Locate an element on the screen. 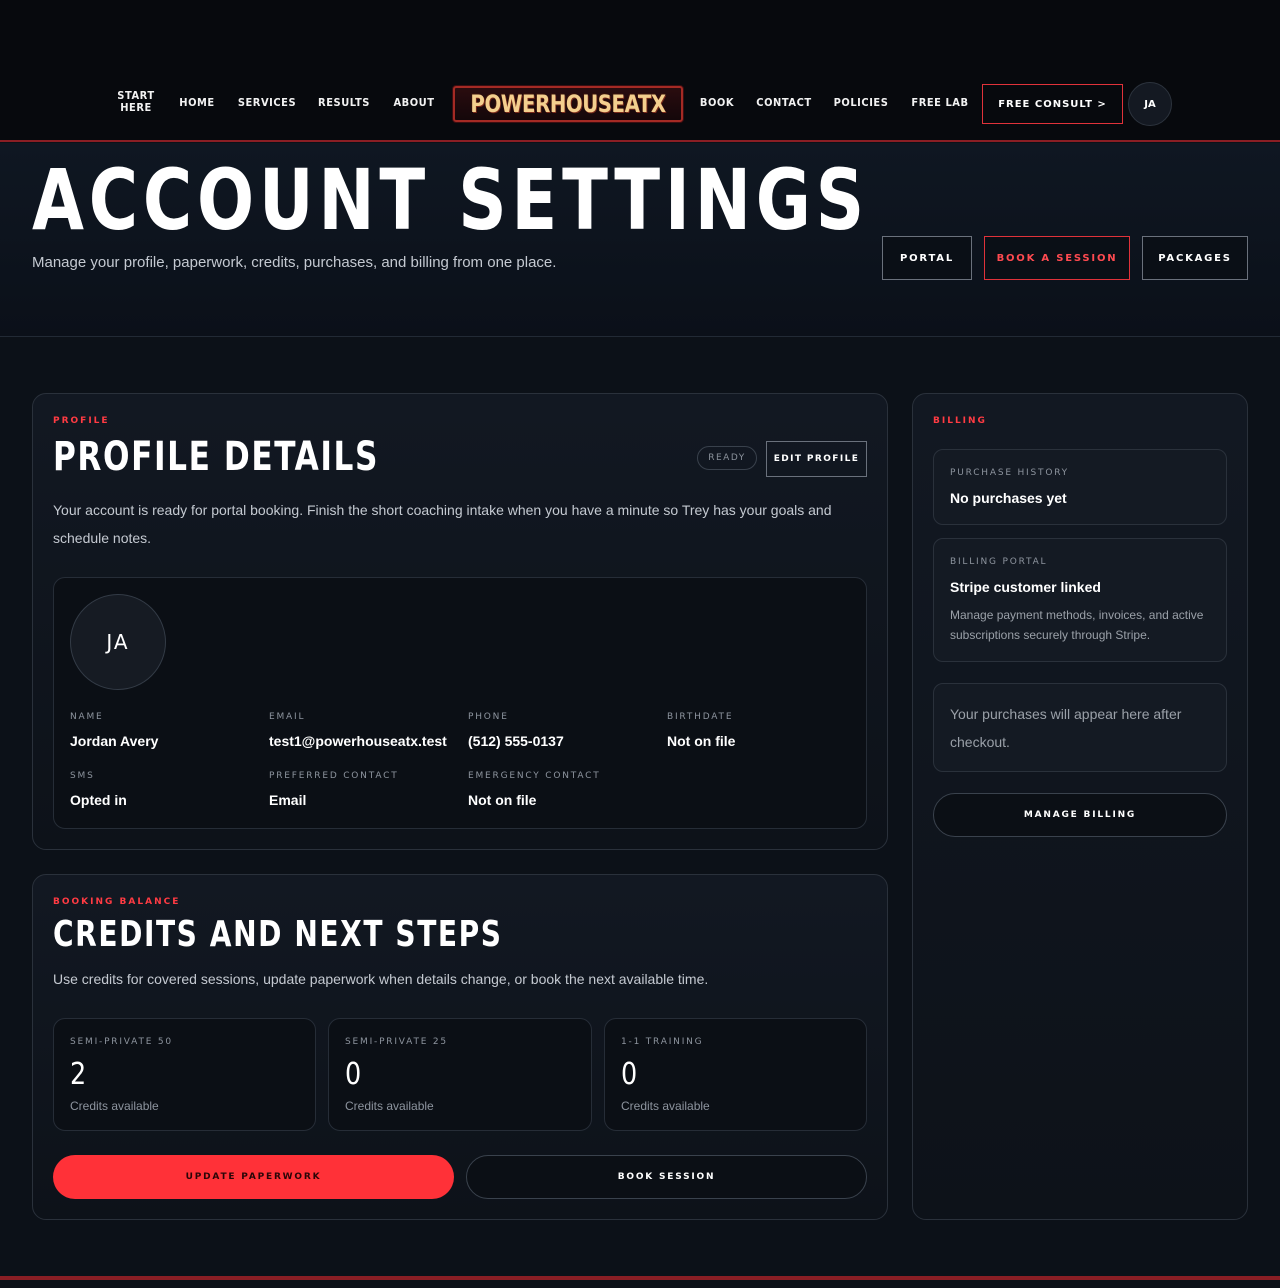 This screenshot has height=1288, width=1280. field-value-emergency-contact: Not on file is located at coordinates (502, 800).